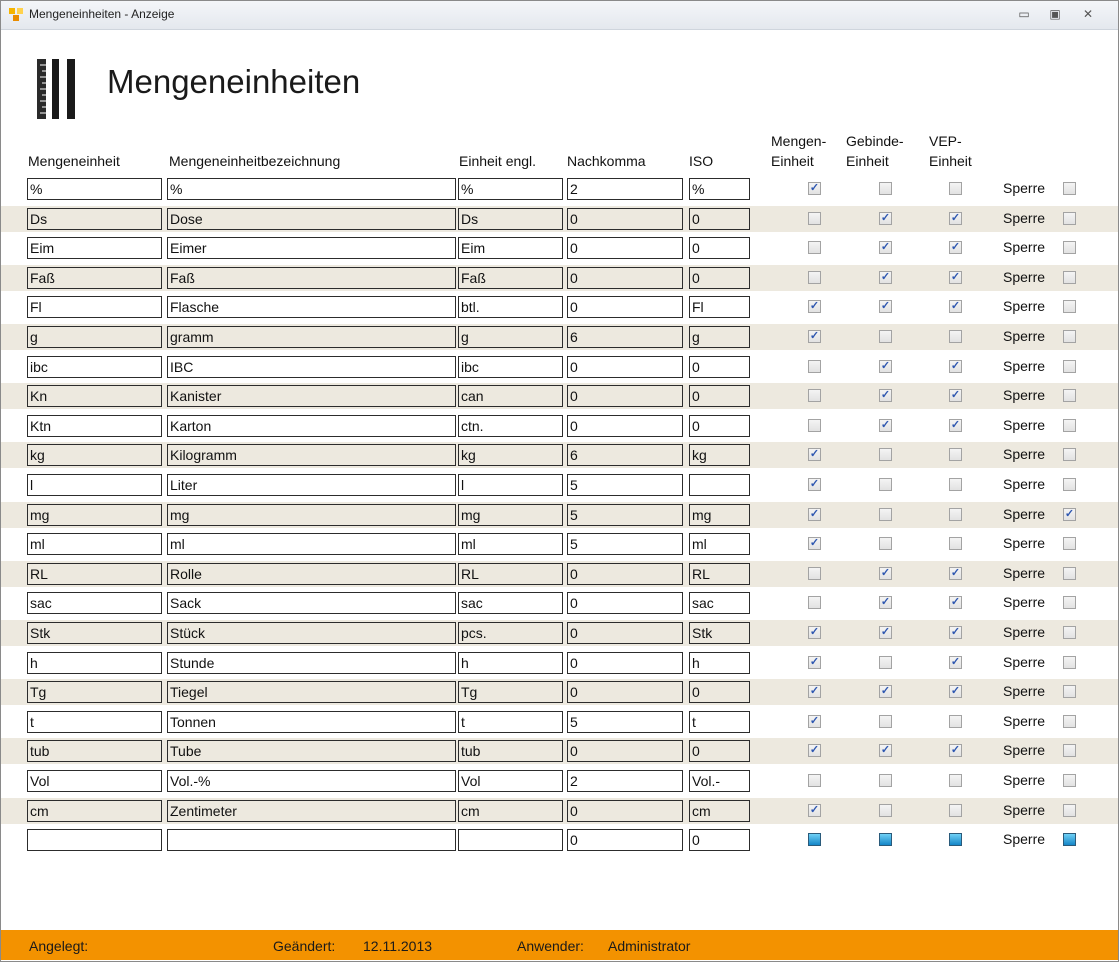  I want to click on field-english: tub, so click(510, 751).